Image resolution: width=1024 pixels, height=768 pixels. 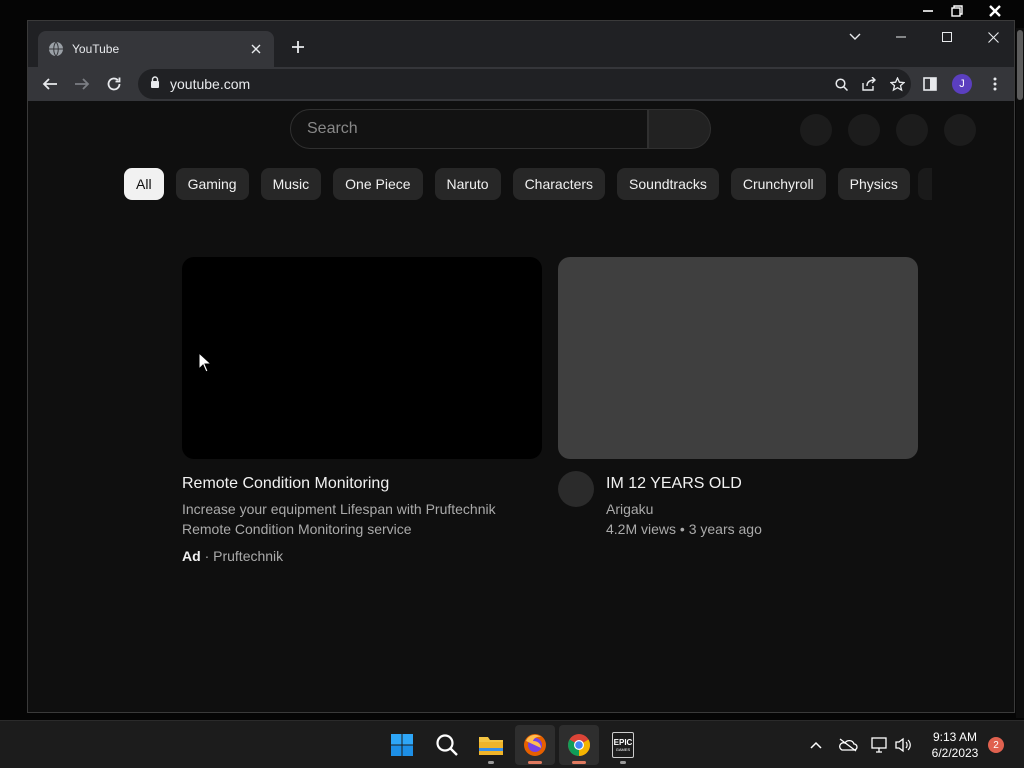 I want to click on menu-kebab-icon, so click(x=995, y=84).